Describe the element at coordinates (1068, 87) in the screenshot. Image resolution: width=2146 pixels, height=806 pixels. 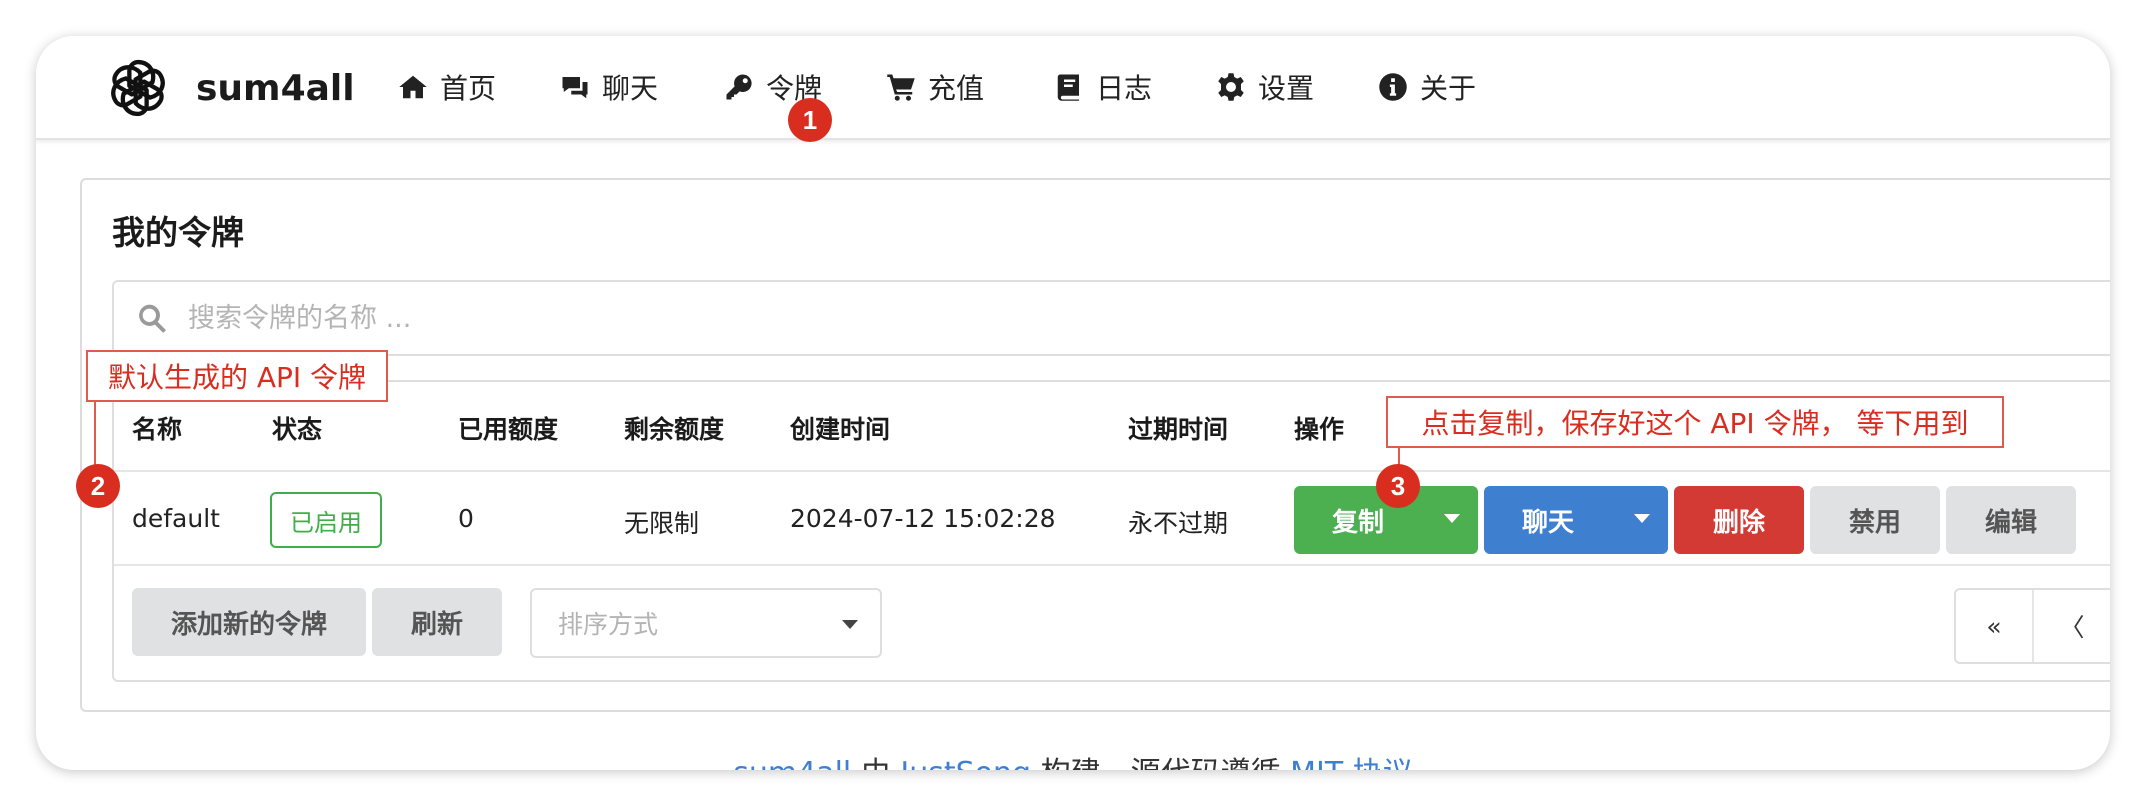
I see `book-icon` at that location.